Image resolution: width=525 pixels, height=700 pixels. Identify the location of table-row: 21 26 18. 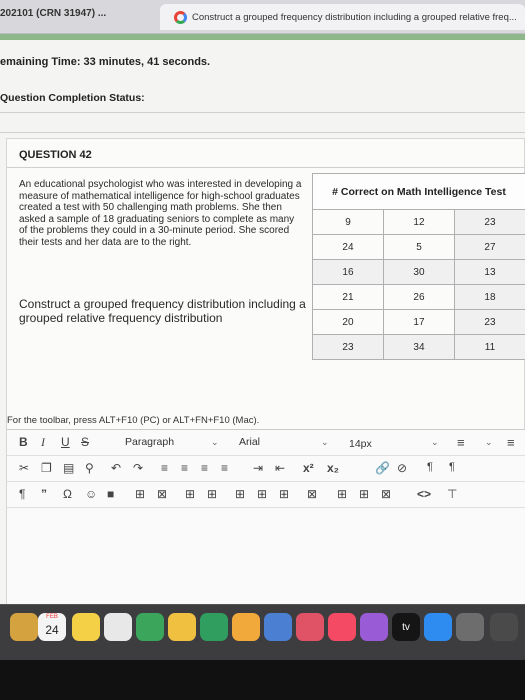
(418, 297).